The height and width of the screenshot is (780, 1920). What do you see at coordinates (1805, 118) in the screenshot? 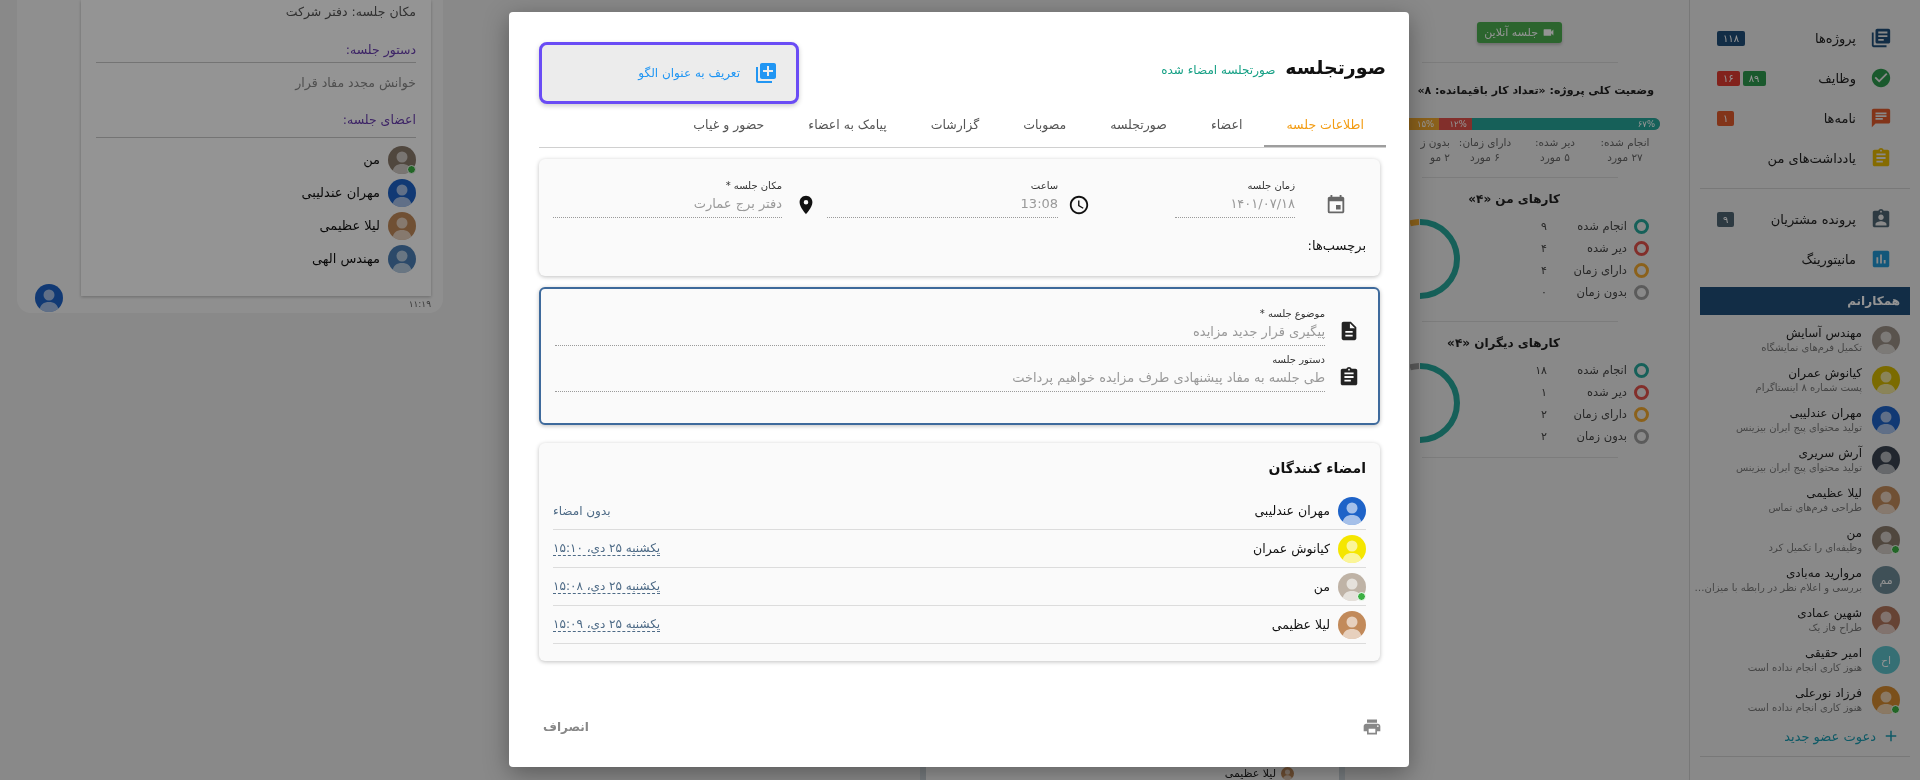
I see `nav-item: نامه‌ها ۱` at bounding box center [1805, 118].